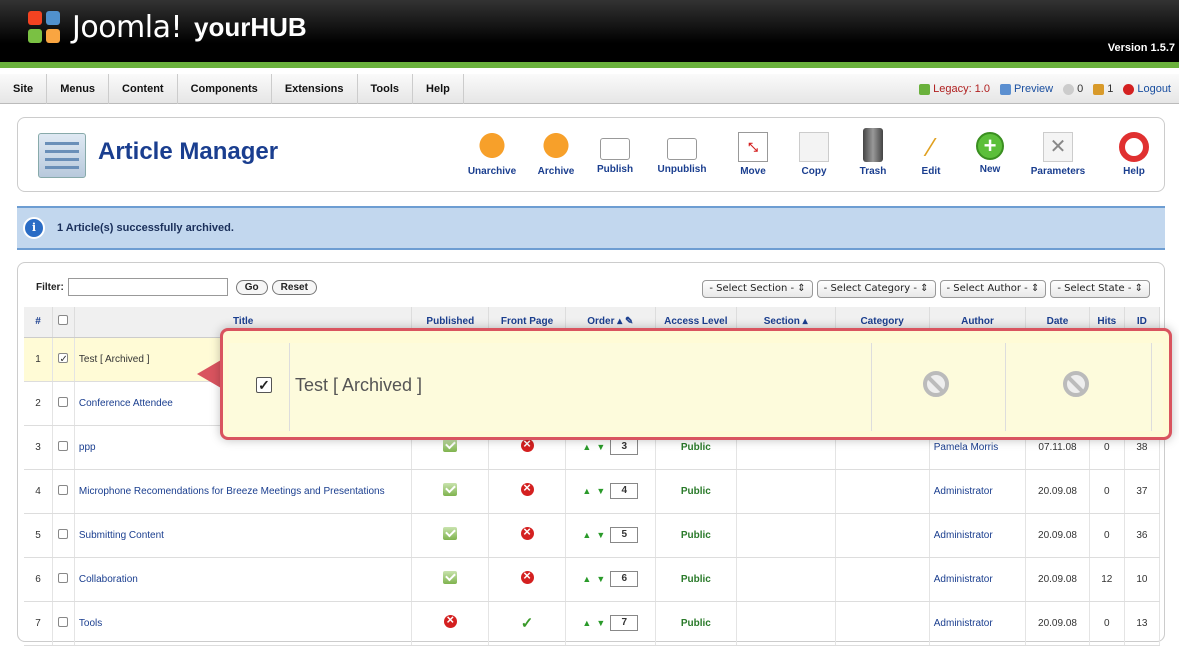 The image size is (1179, 646). Describe the element at coordinates (492, 147) in the screenshot. I see `unarchive-icon` at that location.